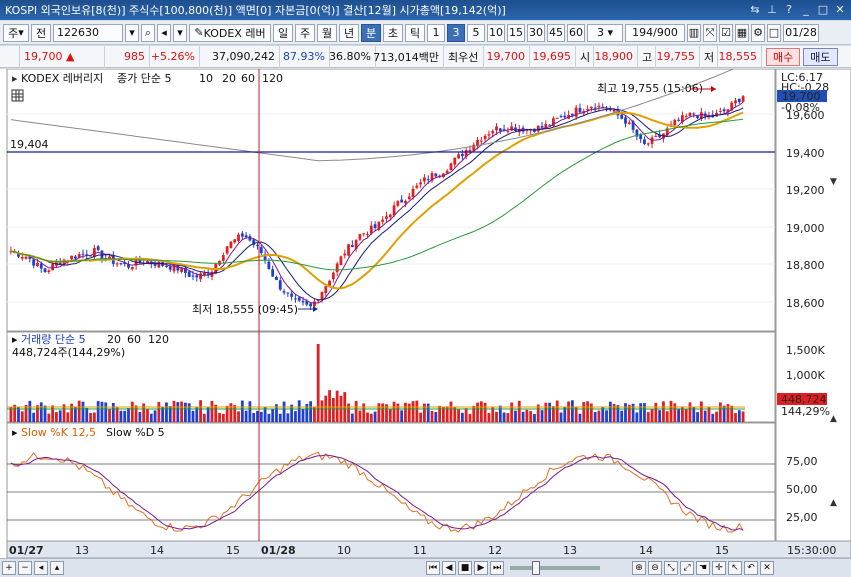  I want to click on type-select: 주 ▾, so click(16, 32).